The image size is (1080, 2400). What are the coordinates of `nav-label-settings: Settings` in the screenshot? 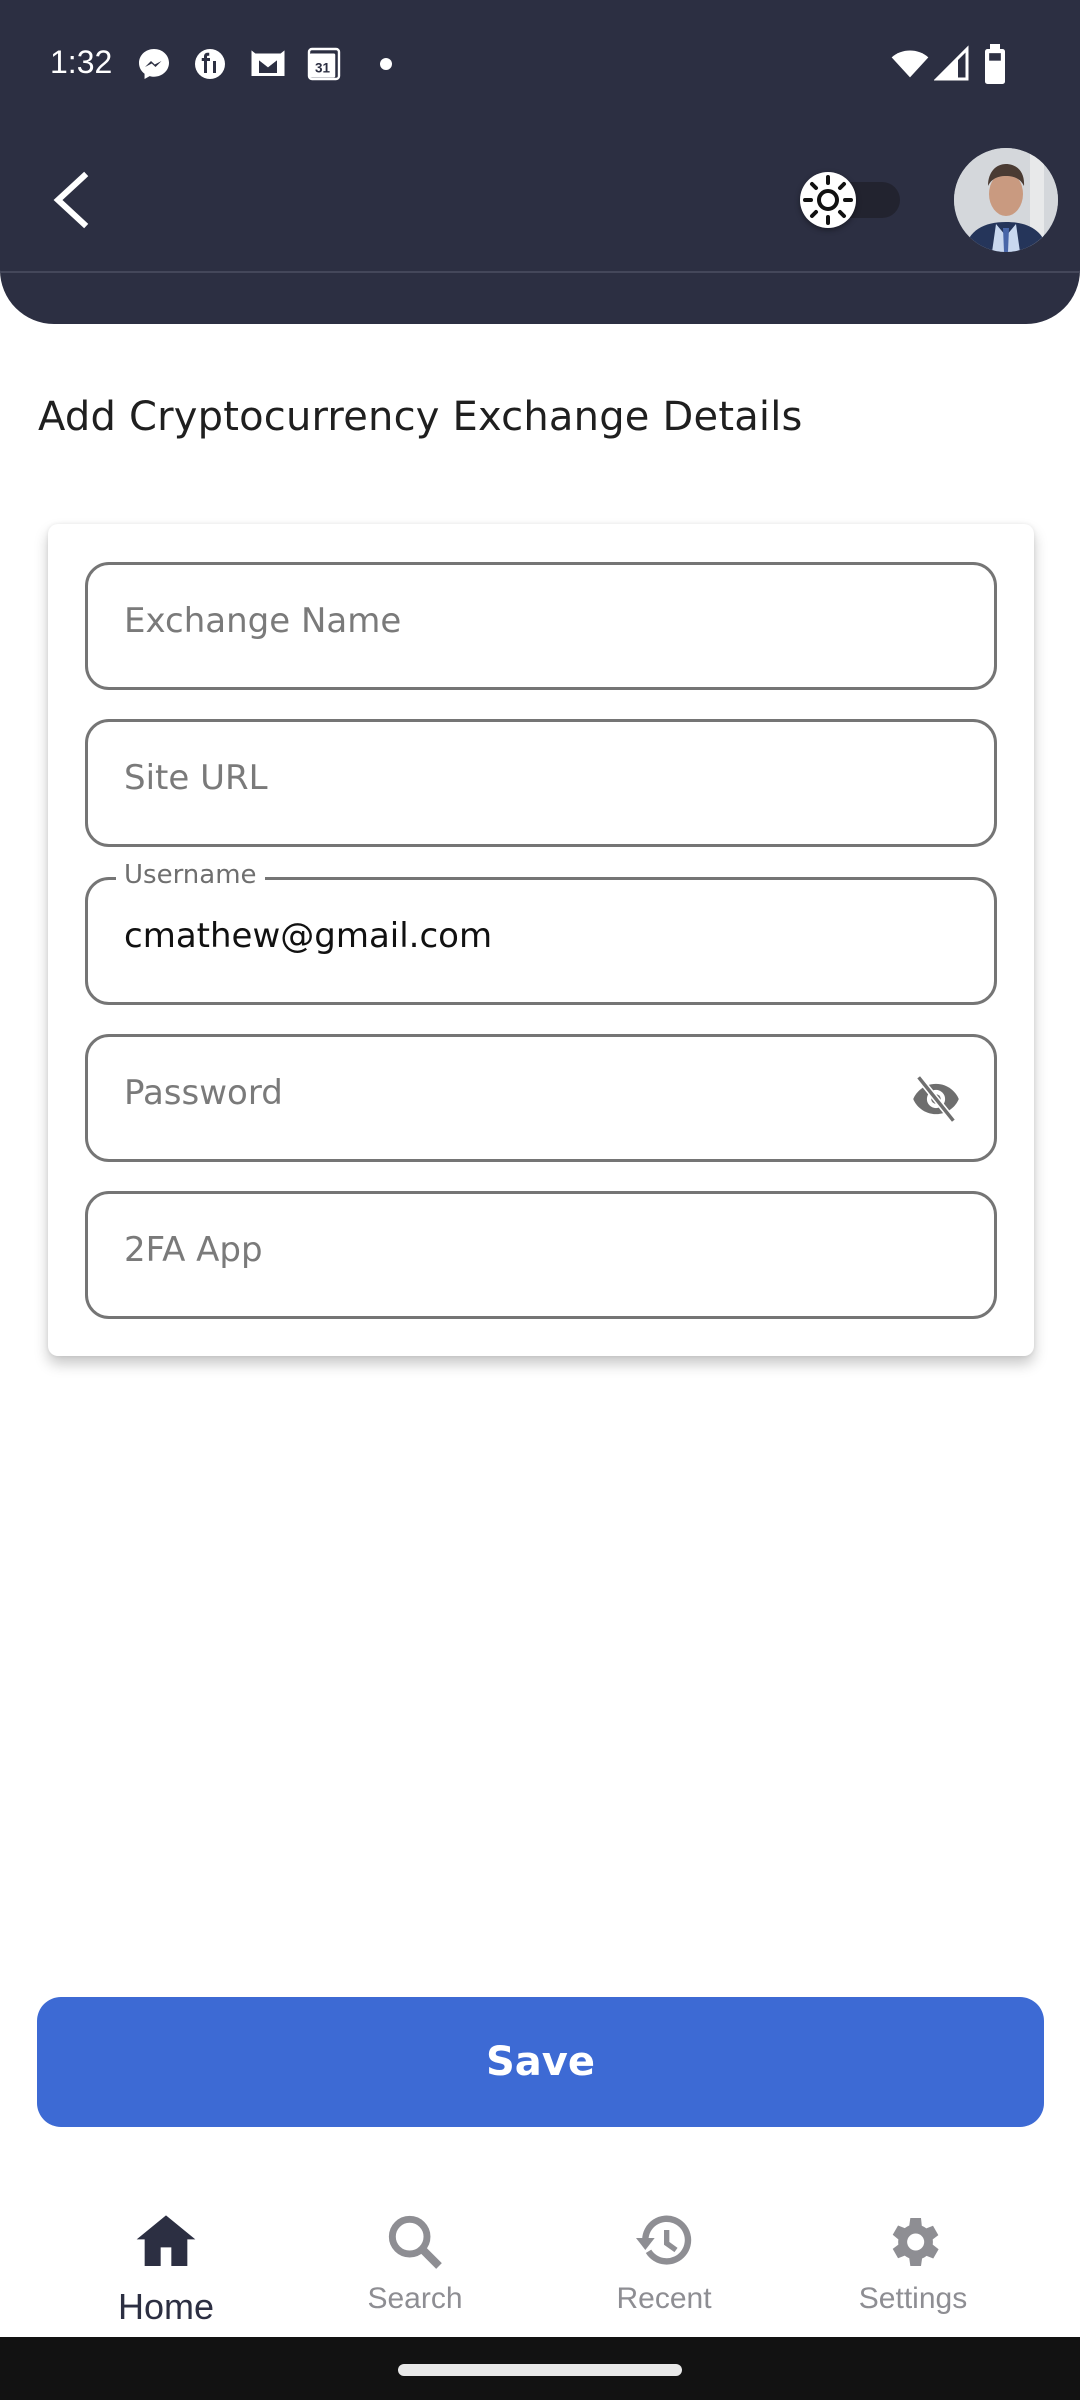 It's located at (913, 2298).